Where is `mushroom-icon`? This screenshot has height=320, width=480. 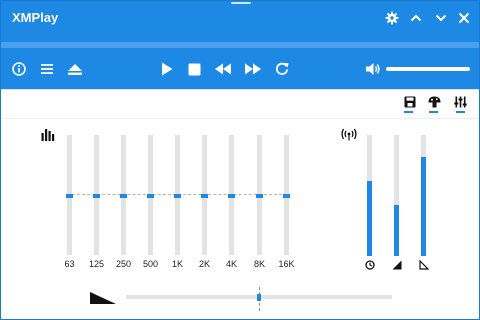
mushroom-icon is located at coordinates (434, 102).